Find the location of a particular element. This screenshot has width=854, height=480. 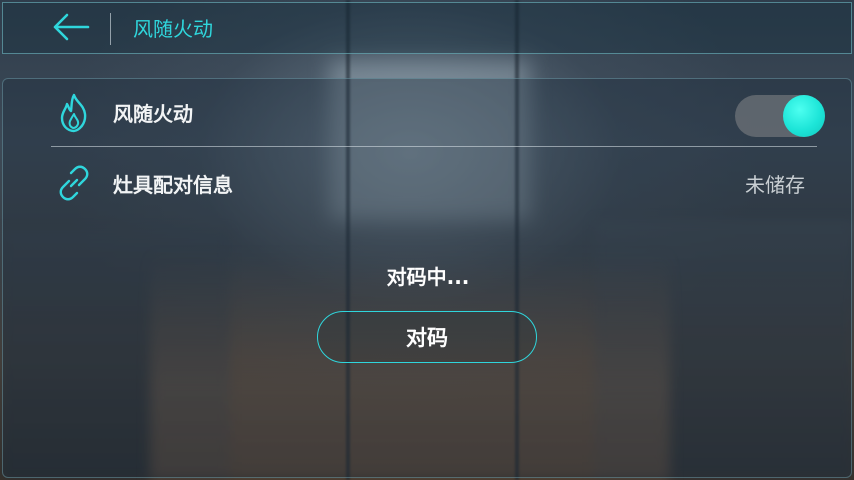

setting-label-fire-follow: 风随火动 is located at coordinates (153, 114).